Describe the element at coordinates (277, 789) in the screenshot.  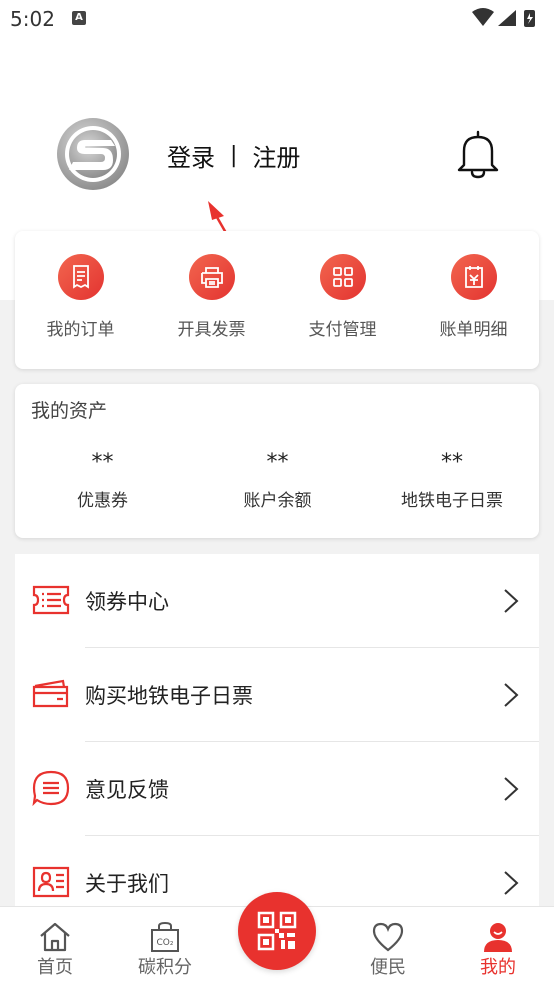
I see `menu-item-feedback: 意见反馈` at that location.